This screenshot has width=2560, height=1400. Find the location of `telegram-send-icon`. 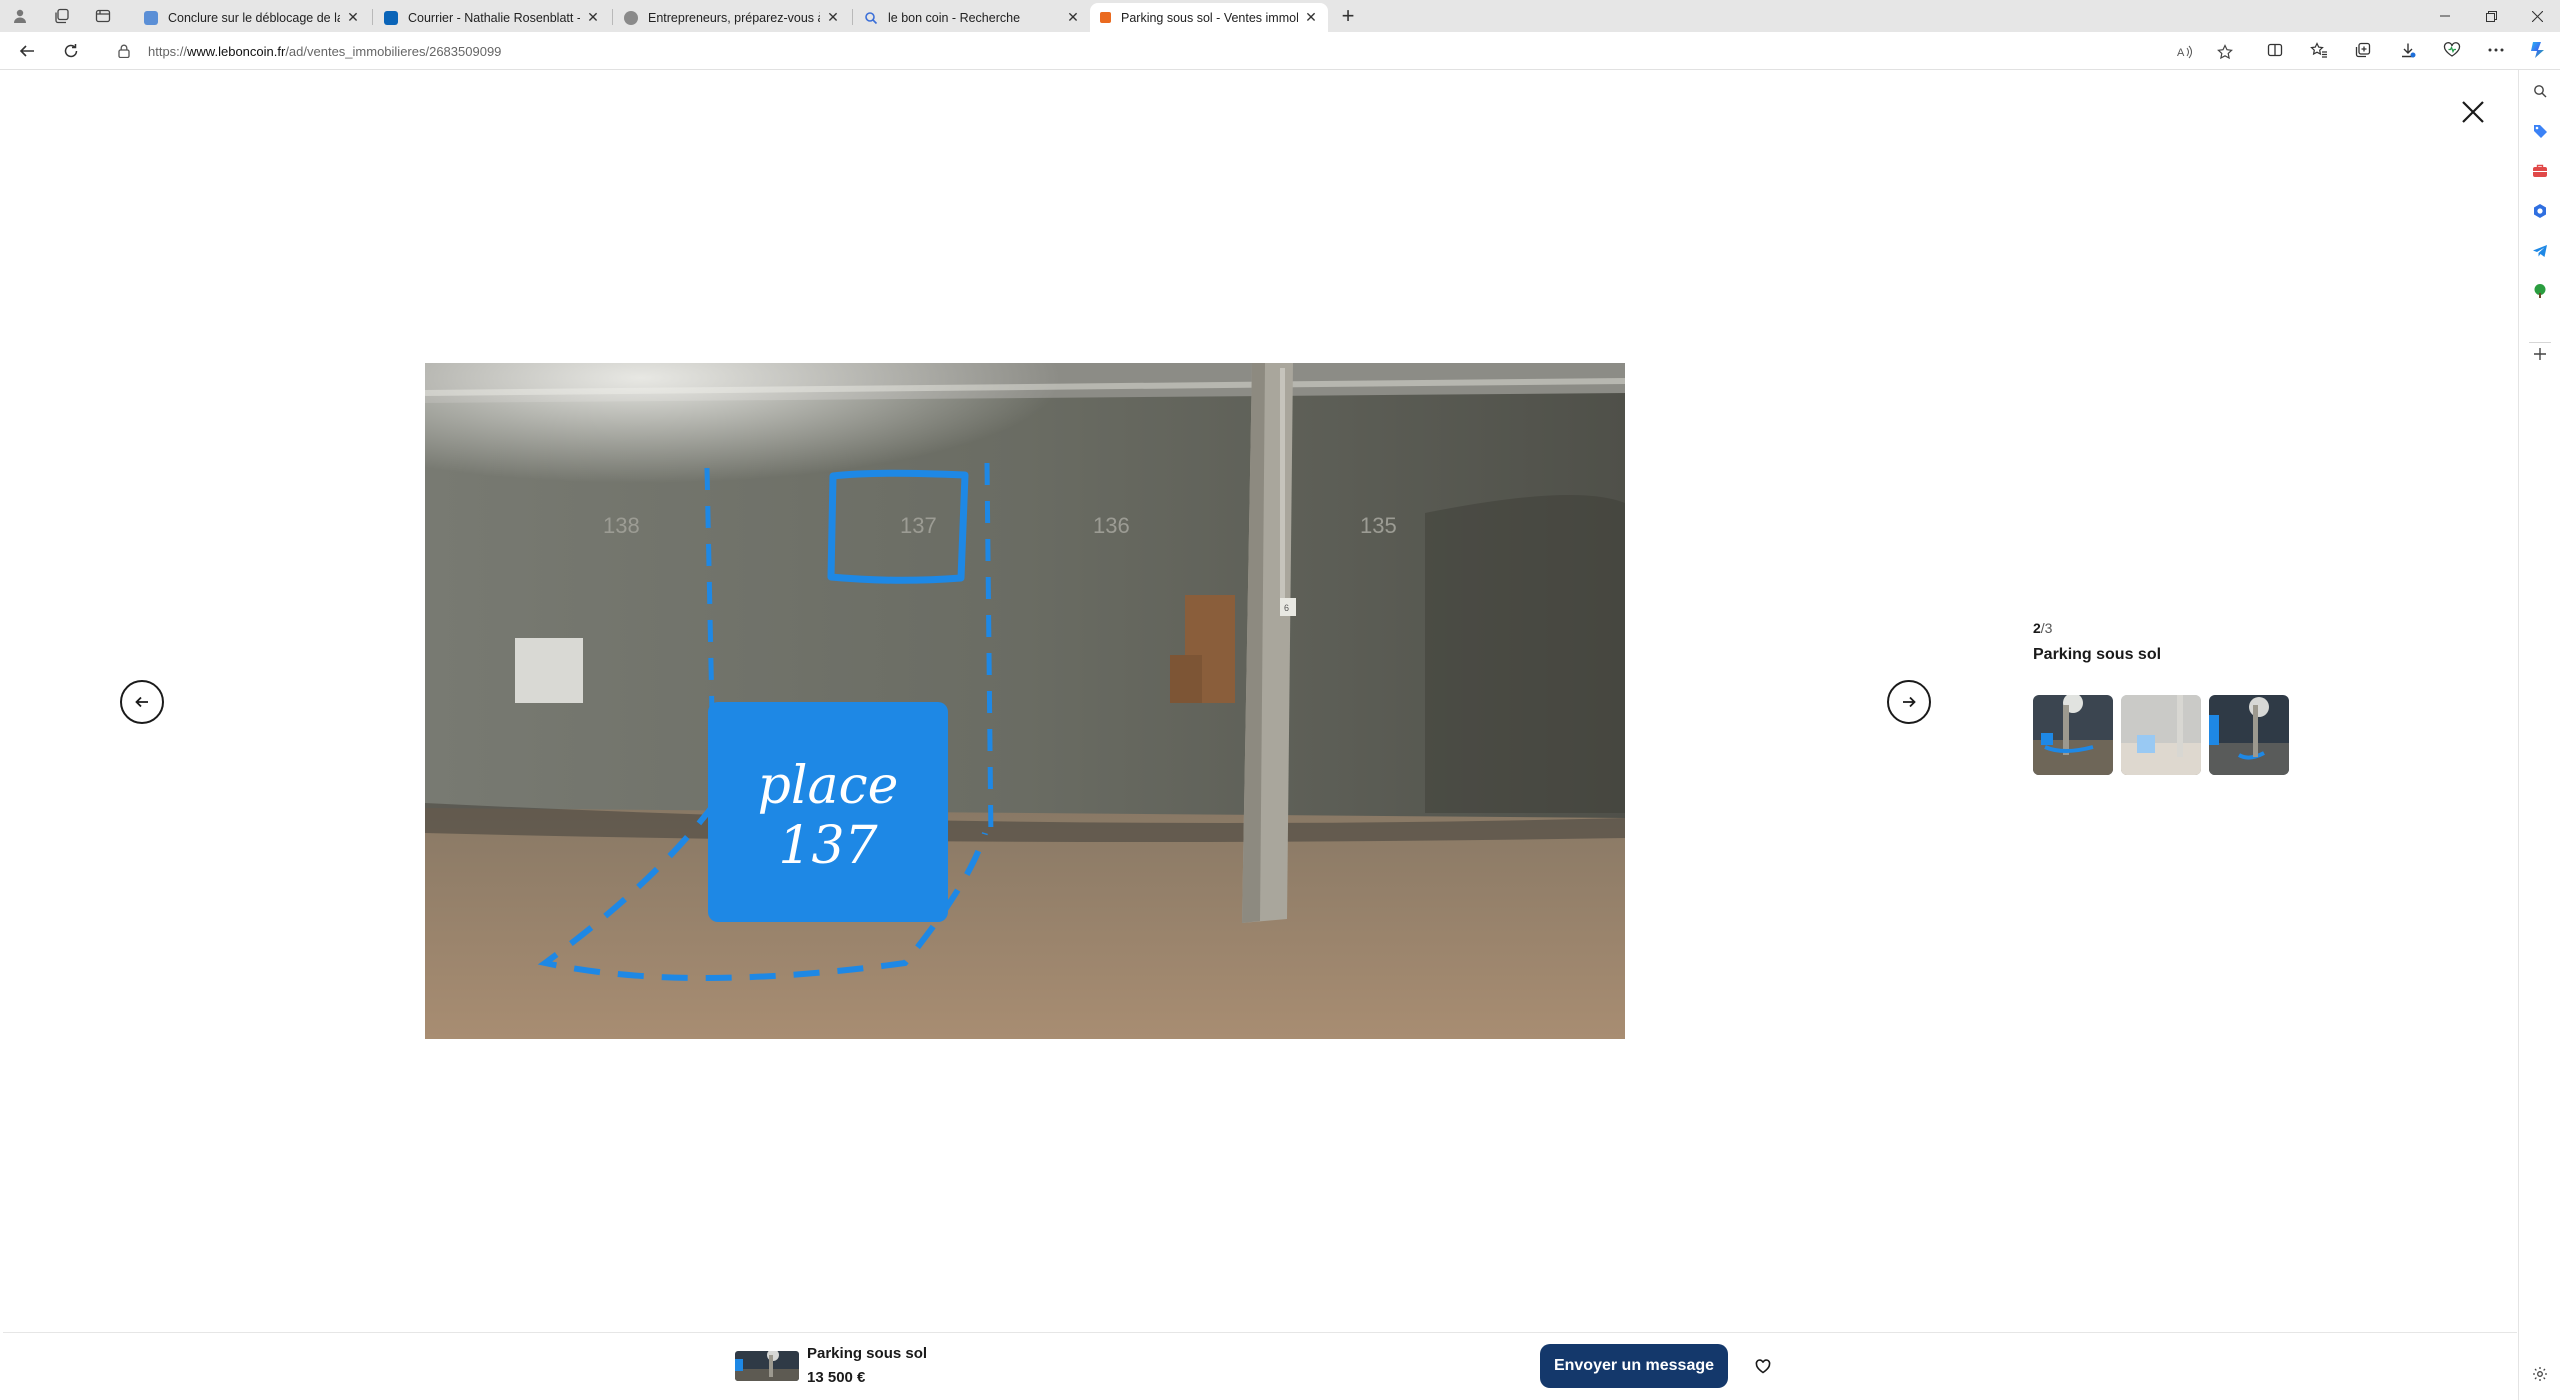

telegram-send-icon is located at coordinates (2540, 251).